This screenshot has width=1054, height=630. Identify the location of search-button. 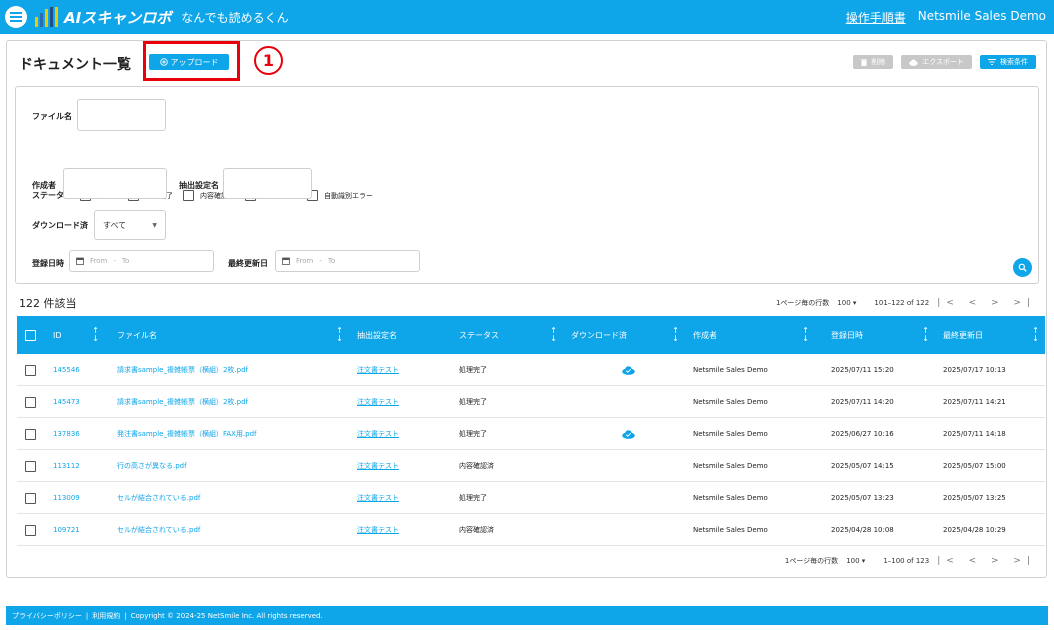
(1022, 267).